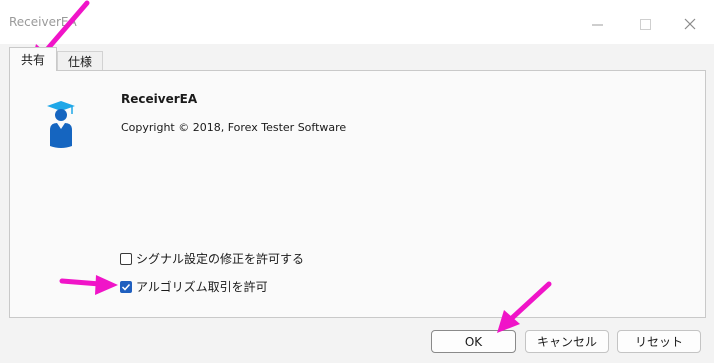 This screenshot has height=363, width=714. I want to click on tab-shared: 共有, so click(33, 59).